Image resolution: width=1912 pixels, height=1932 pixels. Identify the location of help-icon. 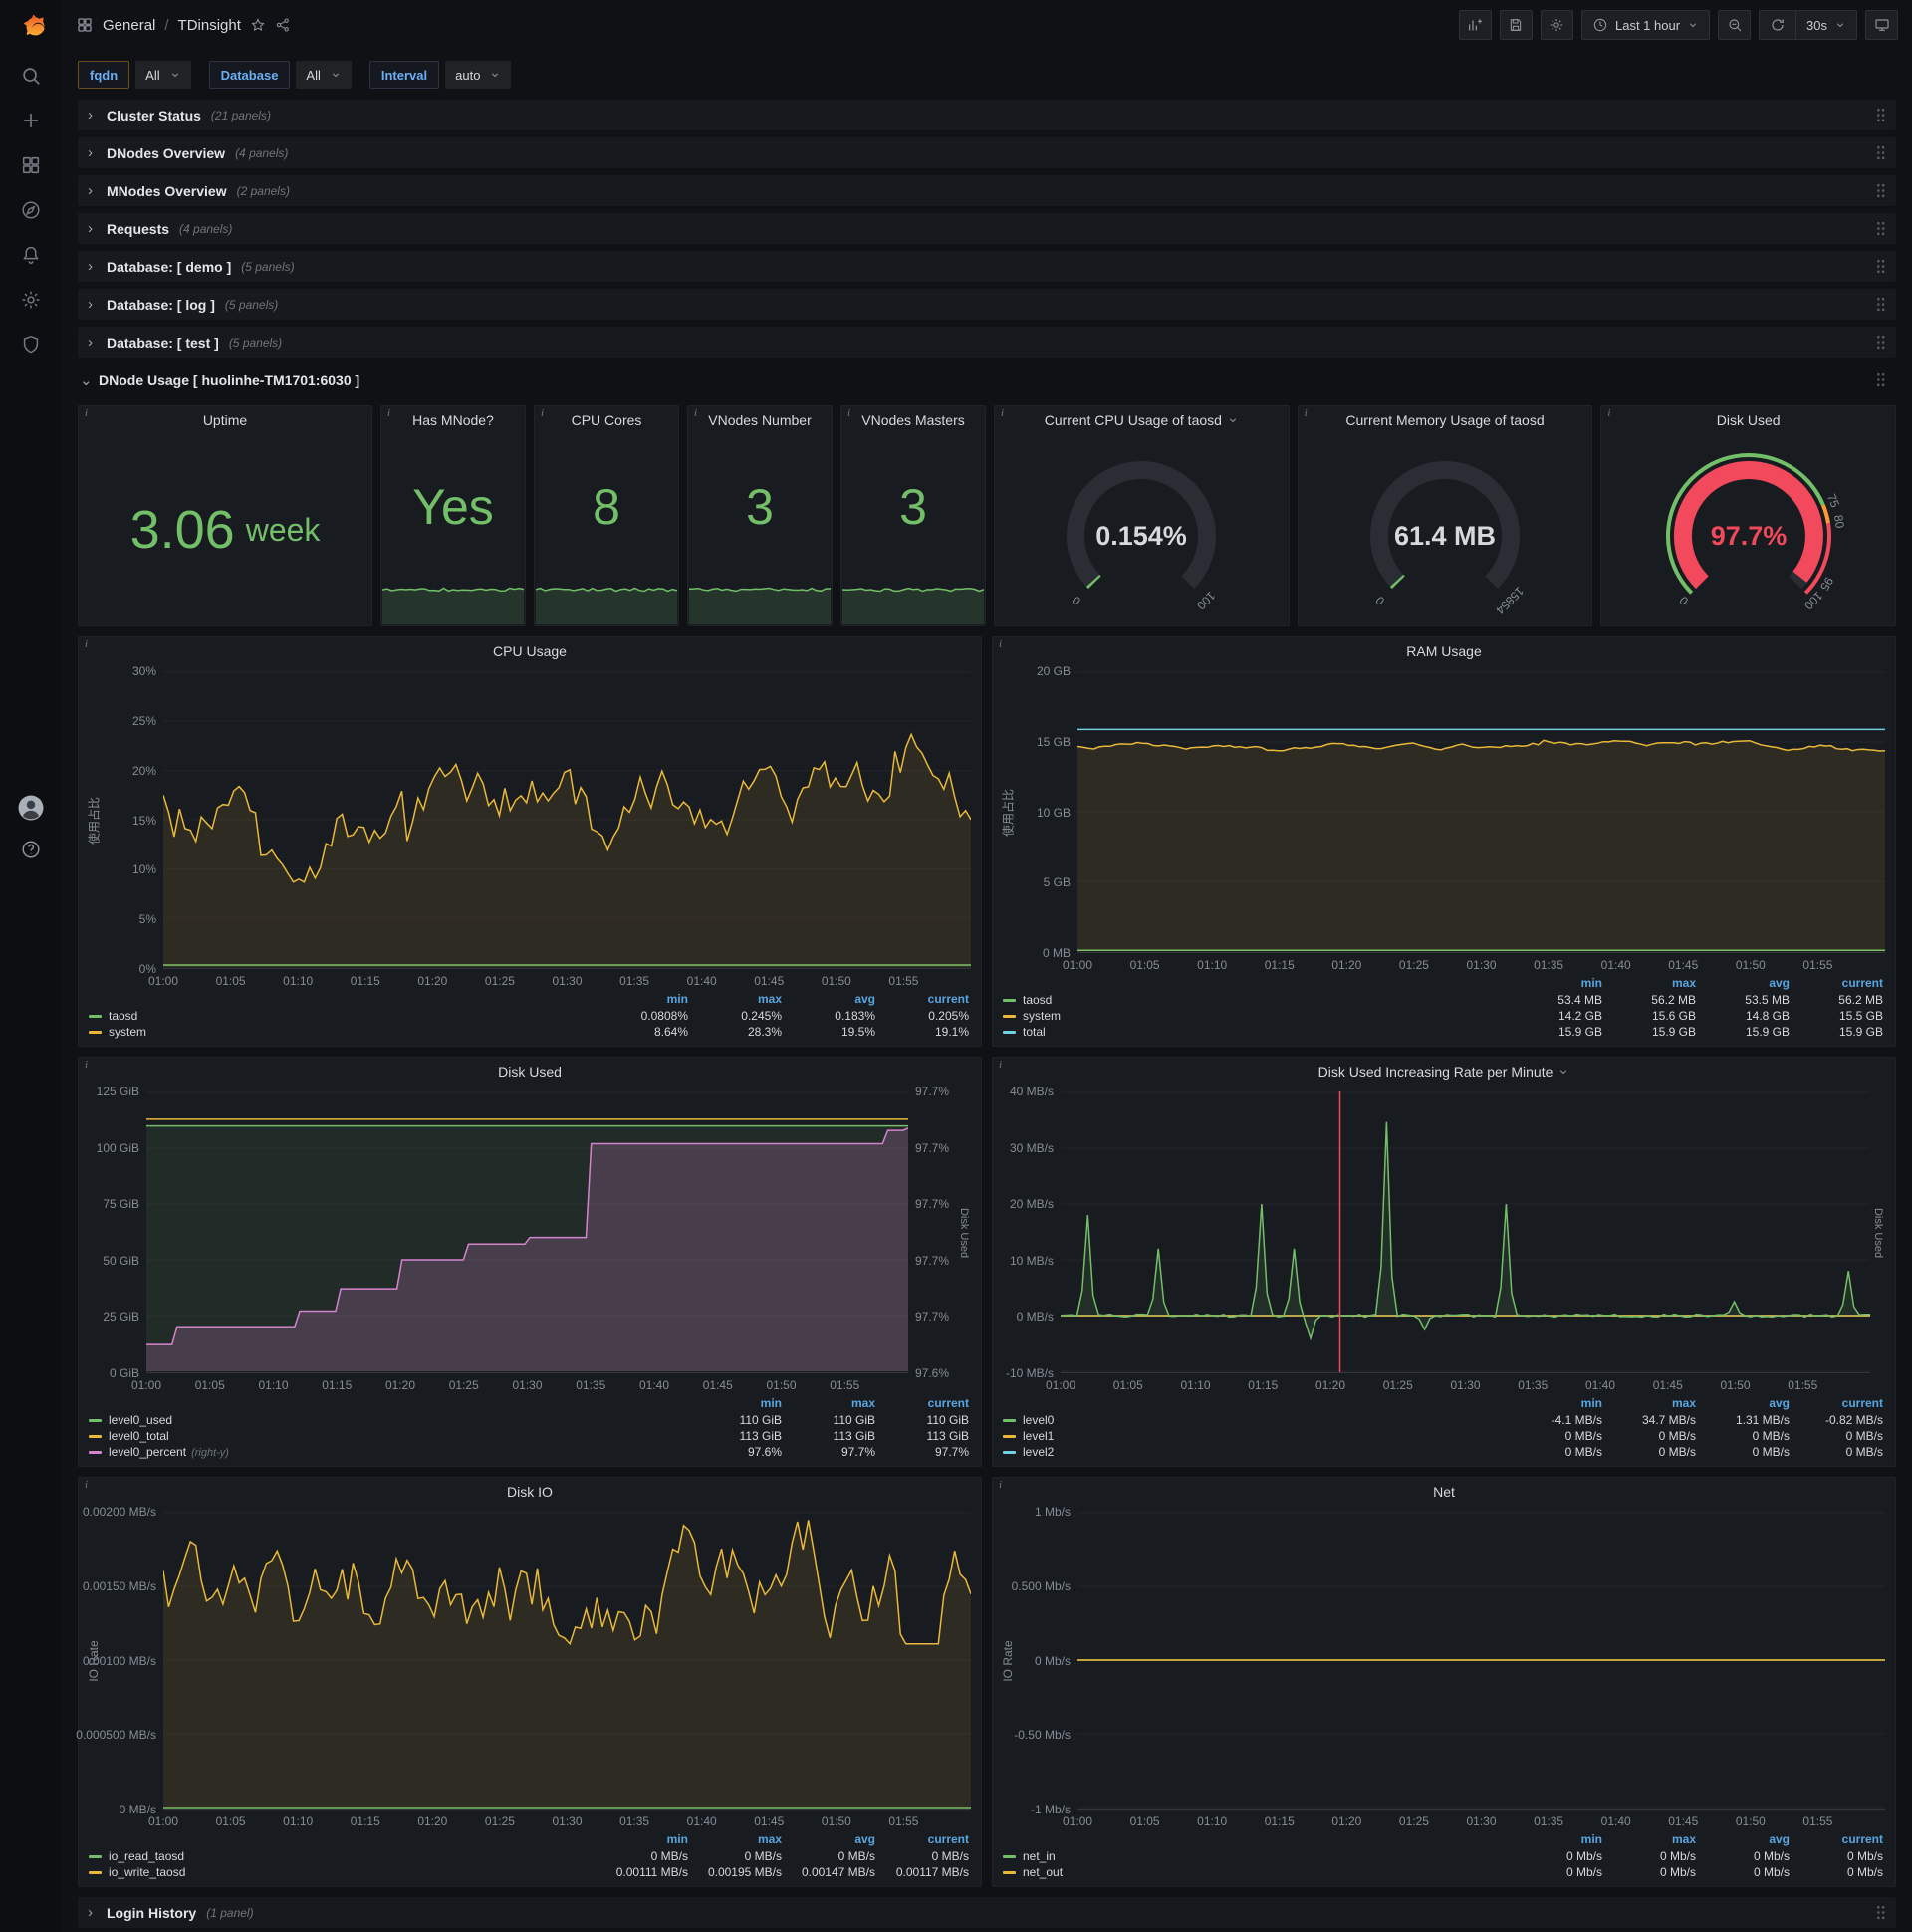
(31, 849).